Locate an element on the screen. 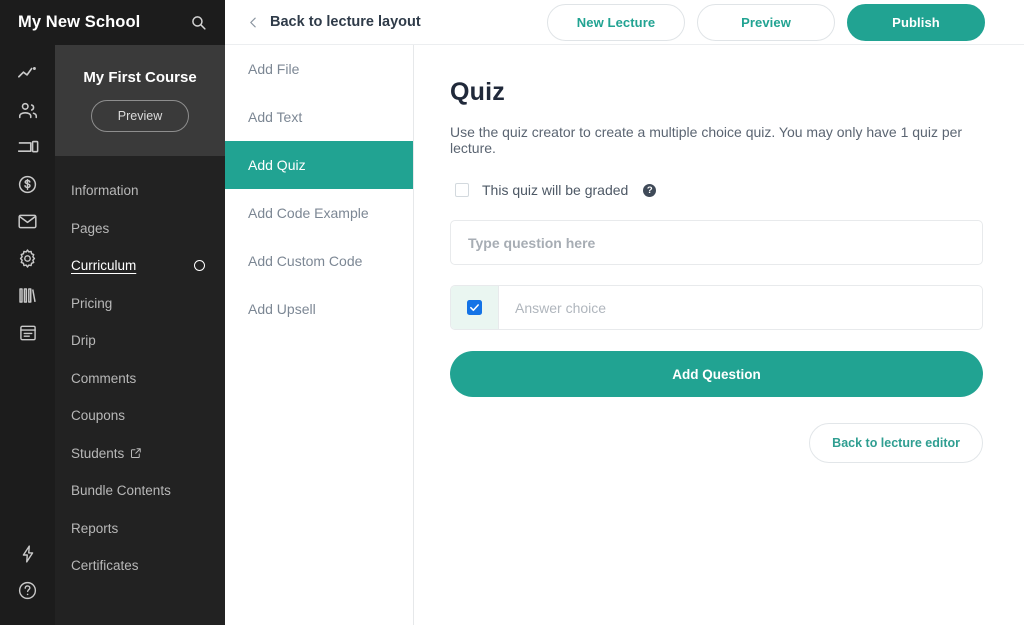  sidebar-item-label: Drip is located at coordinates (83, 341).